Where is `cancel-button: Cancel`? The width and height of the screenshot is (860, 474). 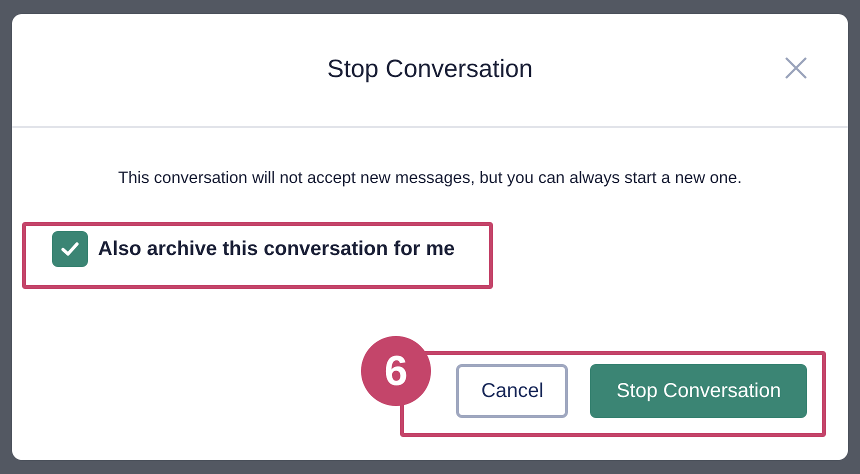
cancel-button: Cancel is located at coordinates (512, 391).